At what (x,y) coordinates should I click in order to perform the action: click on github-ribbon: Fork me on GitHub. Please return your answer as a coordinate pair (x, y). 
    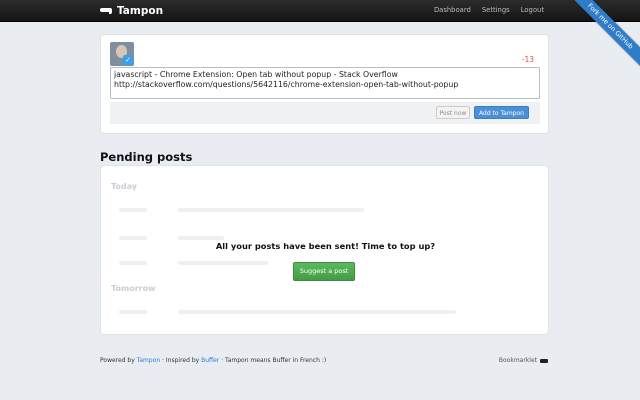
    Looking at the image, I should click on (603, 37).